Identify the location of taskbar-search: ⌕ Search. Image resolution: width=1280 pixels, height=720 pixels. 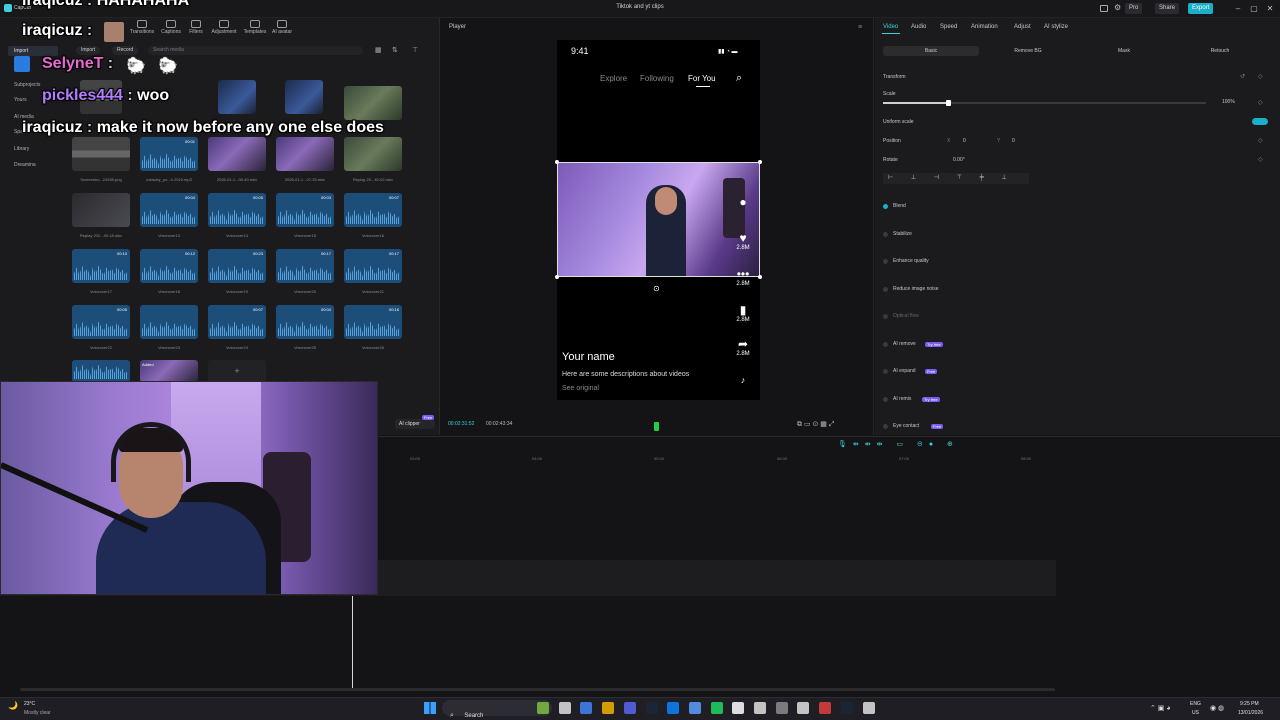
(497, 709).